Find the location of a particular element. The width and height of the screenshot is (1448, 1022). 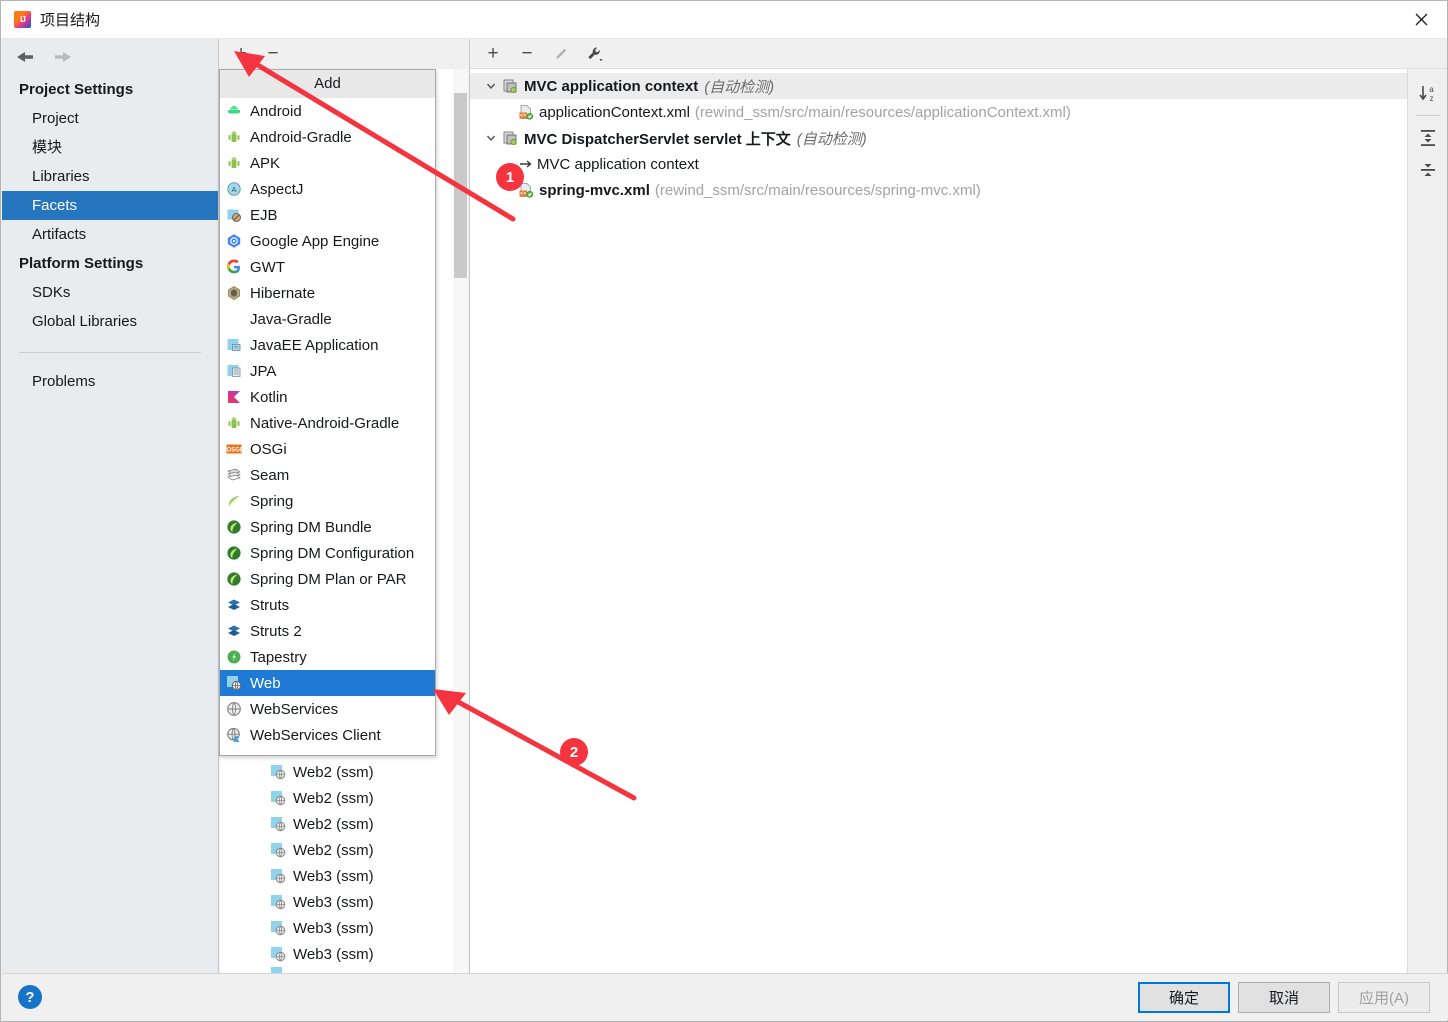

spring-icon is located at coordinates (234, 501).